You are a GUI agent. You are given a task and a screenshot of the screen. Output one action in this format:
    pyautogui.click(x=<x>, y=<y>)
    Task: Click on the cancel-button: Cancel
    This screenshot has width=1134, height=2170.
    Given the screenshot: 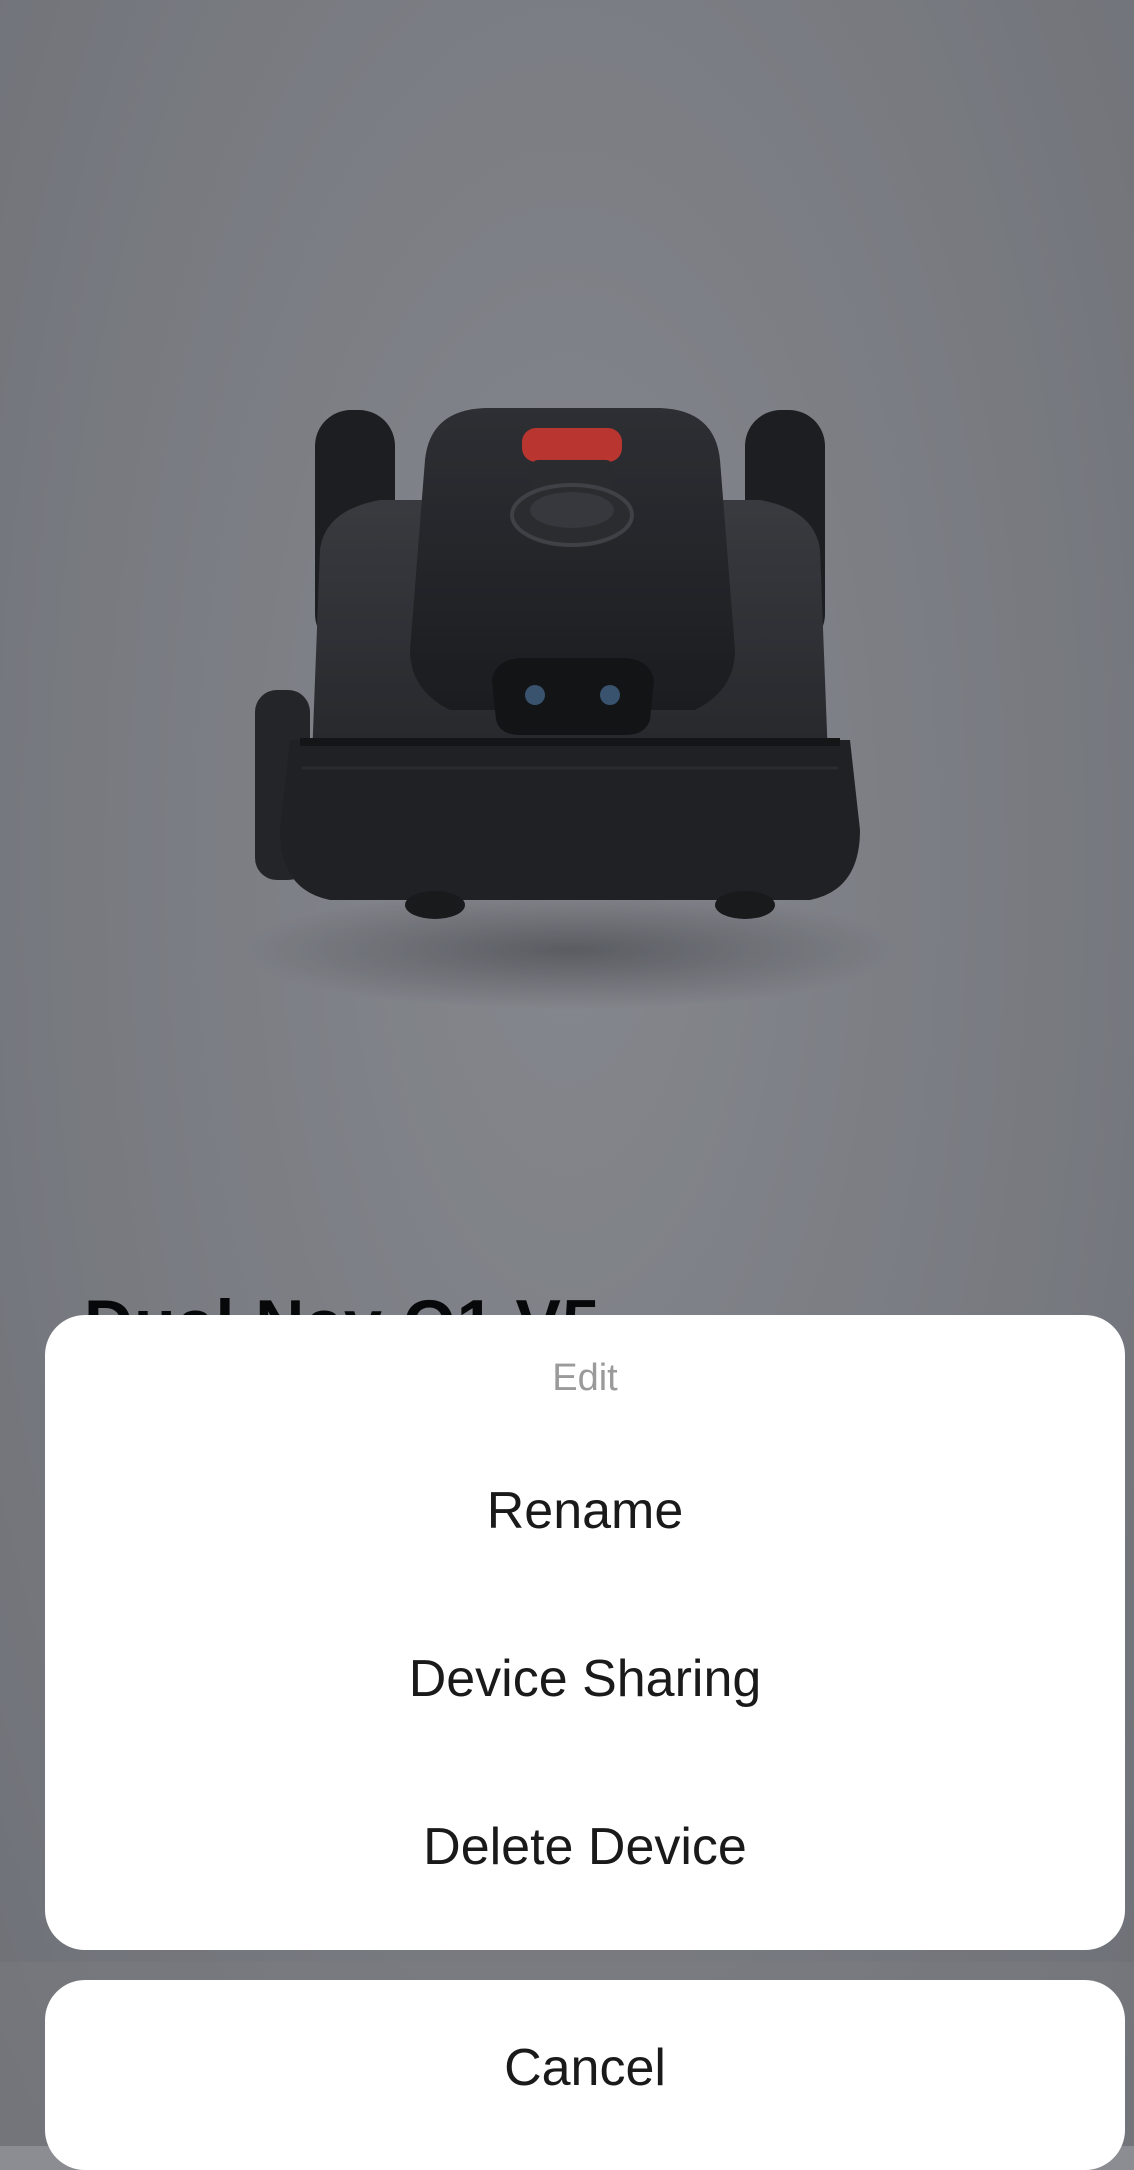 What is the action you would take?
    pyautogui.click(x=585, y=2075)
    